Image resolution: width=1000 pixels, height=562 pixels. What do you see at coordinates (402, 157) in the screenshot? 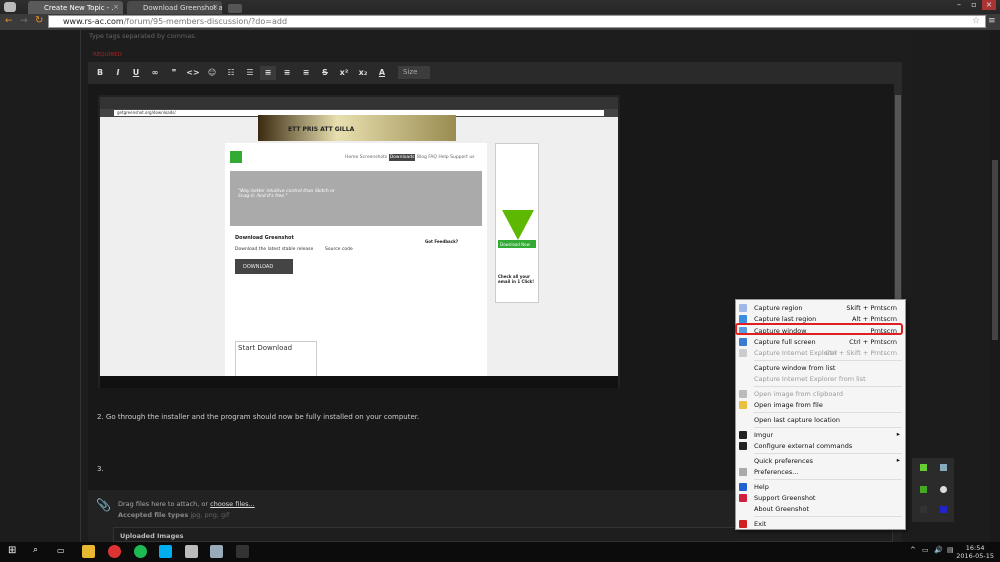
I see `nav-downloads: Downloads` at bounding box center [402, 157].